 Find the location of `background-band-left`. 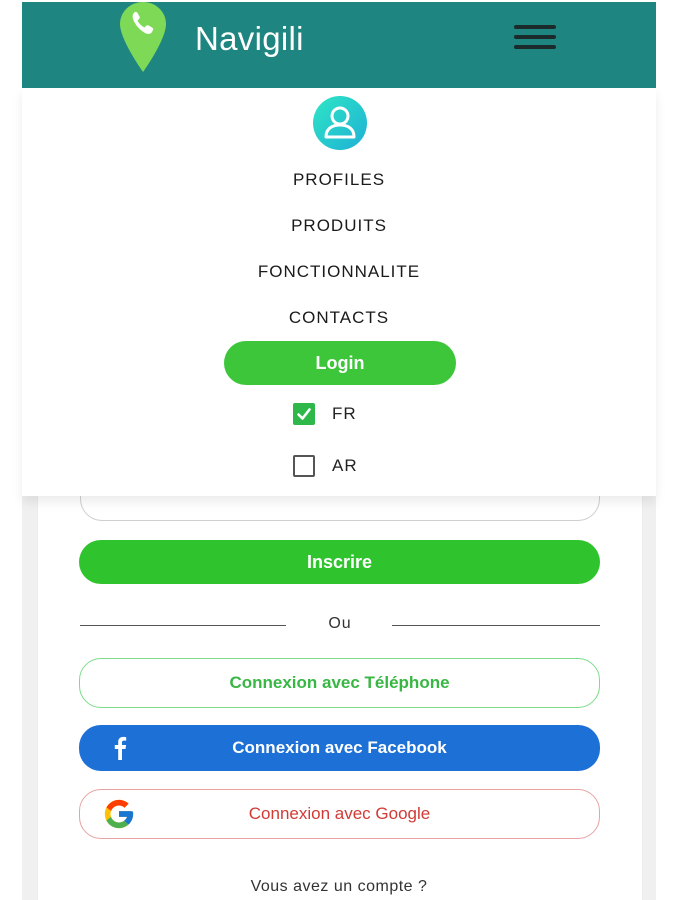

background-band-left is located at coordinates (30, 698).